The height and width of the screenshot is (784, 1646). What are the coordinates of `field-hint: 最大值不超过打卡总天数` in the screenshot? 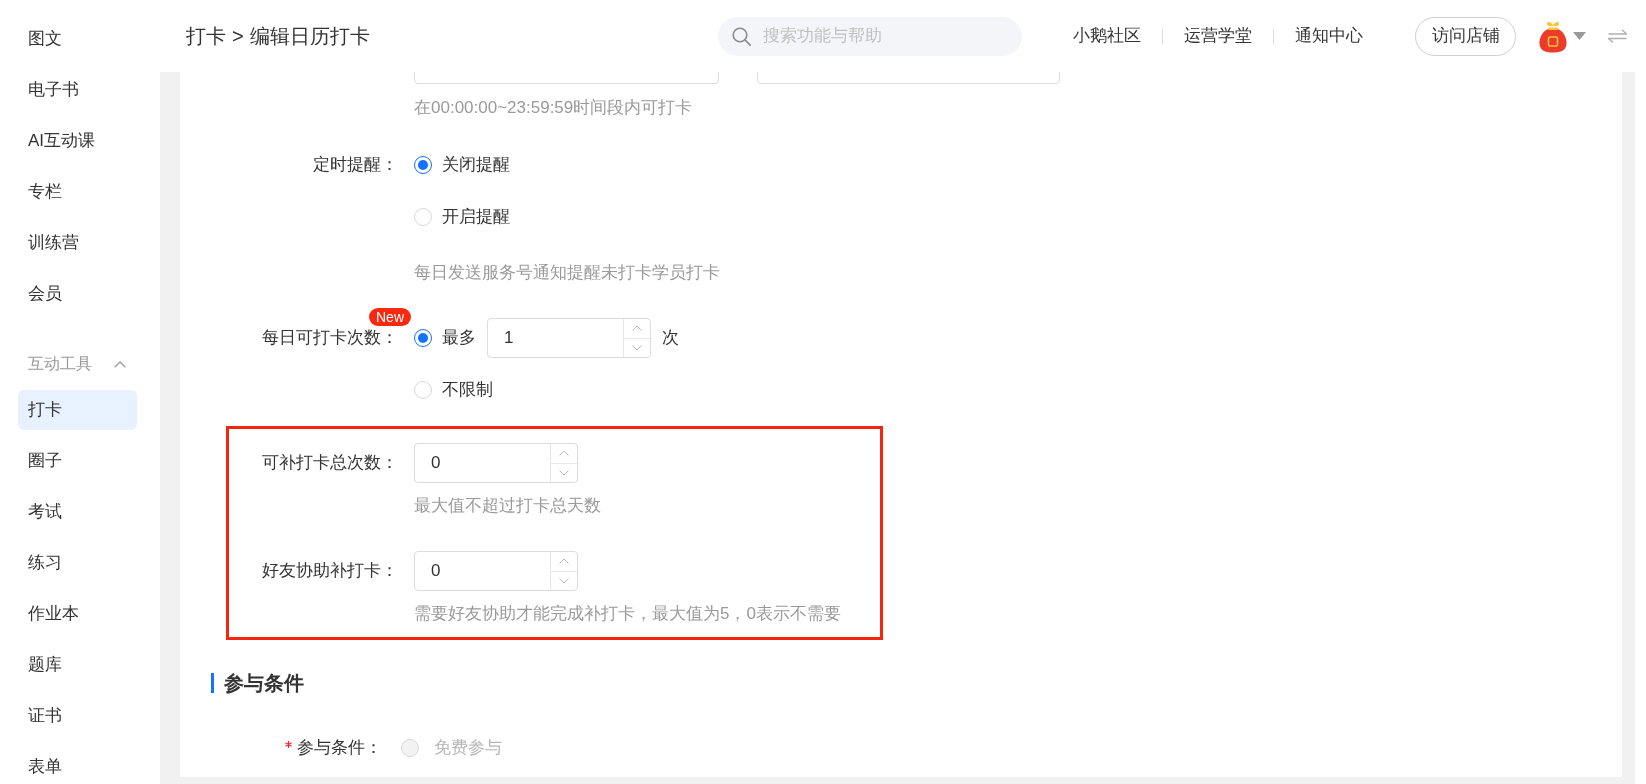 It's located at (508, 506).